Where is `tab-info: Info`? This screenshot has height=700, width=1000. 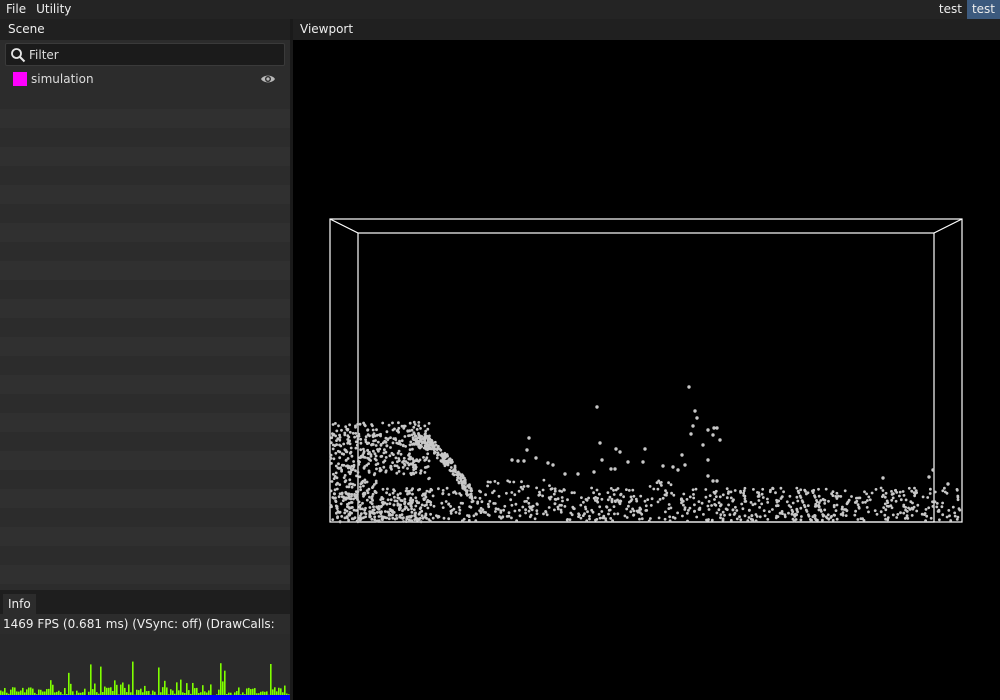 tab-info: Info is located at coordinates (19, 604).